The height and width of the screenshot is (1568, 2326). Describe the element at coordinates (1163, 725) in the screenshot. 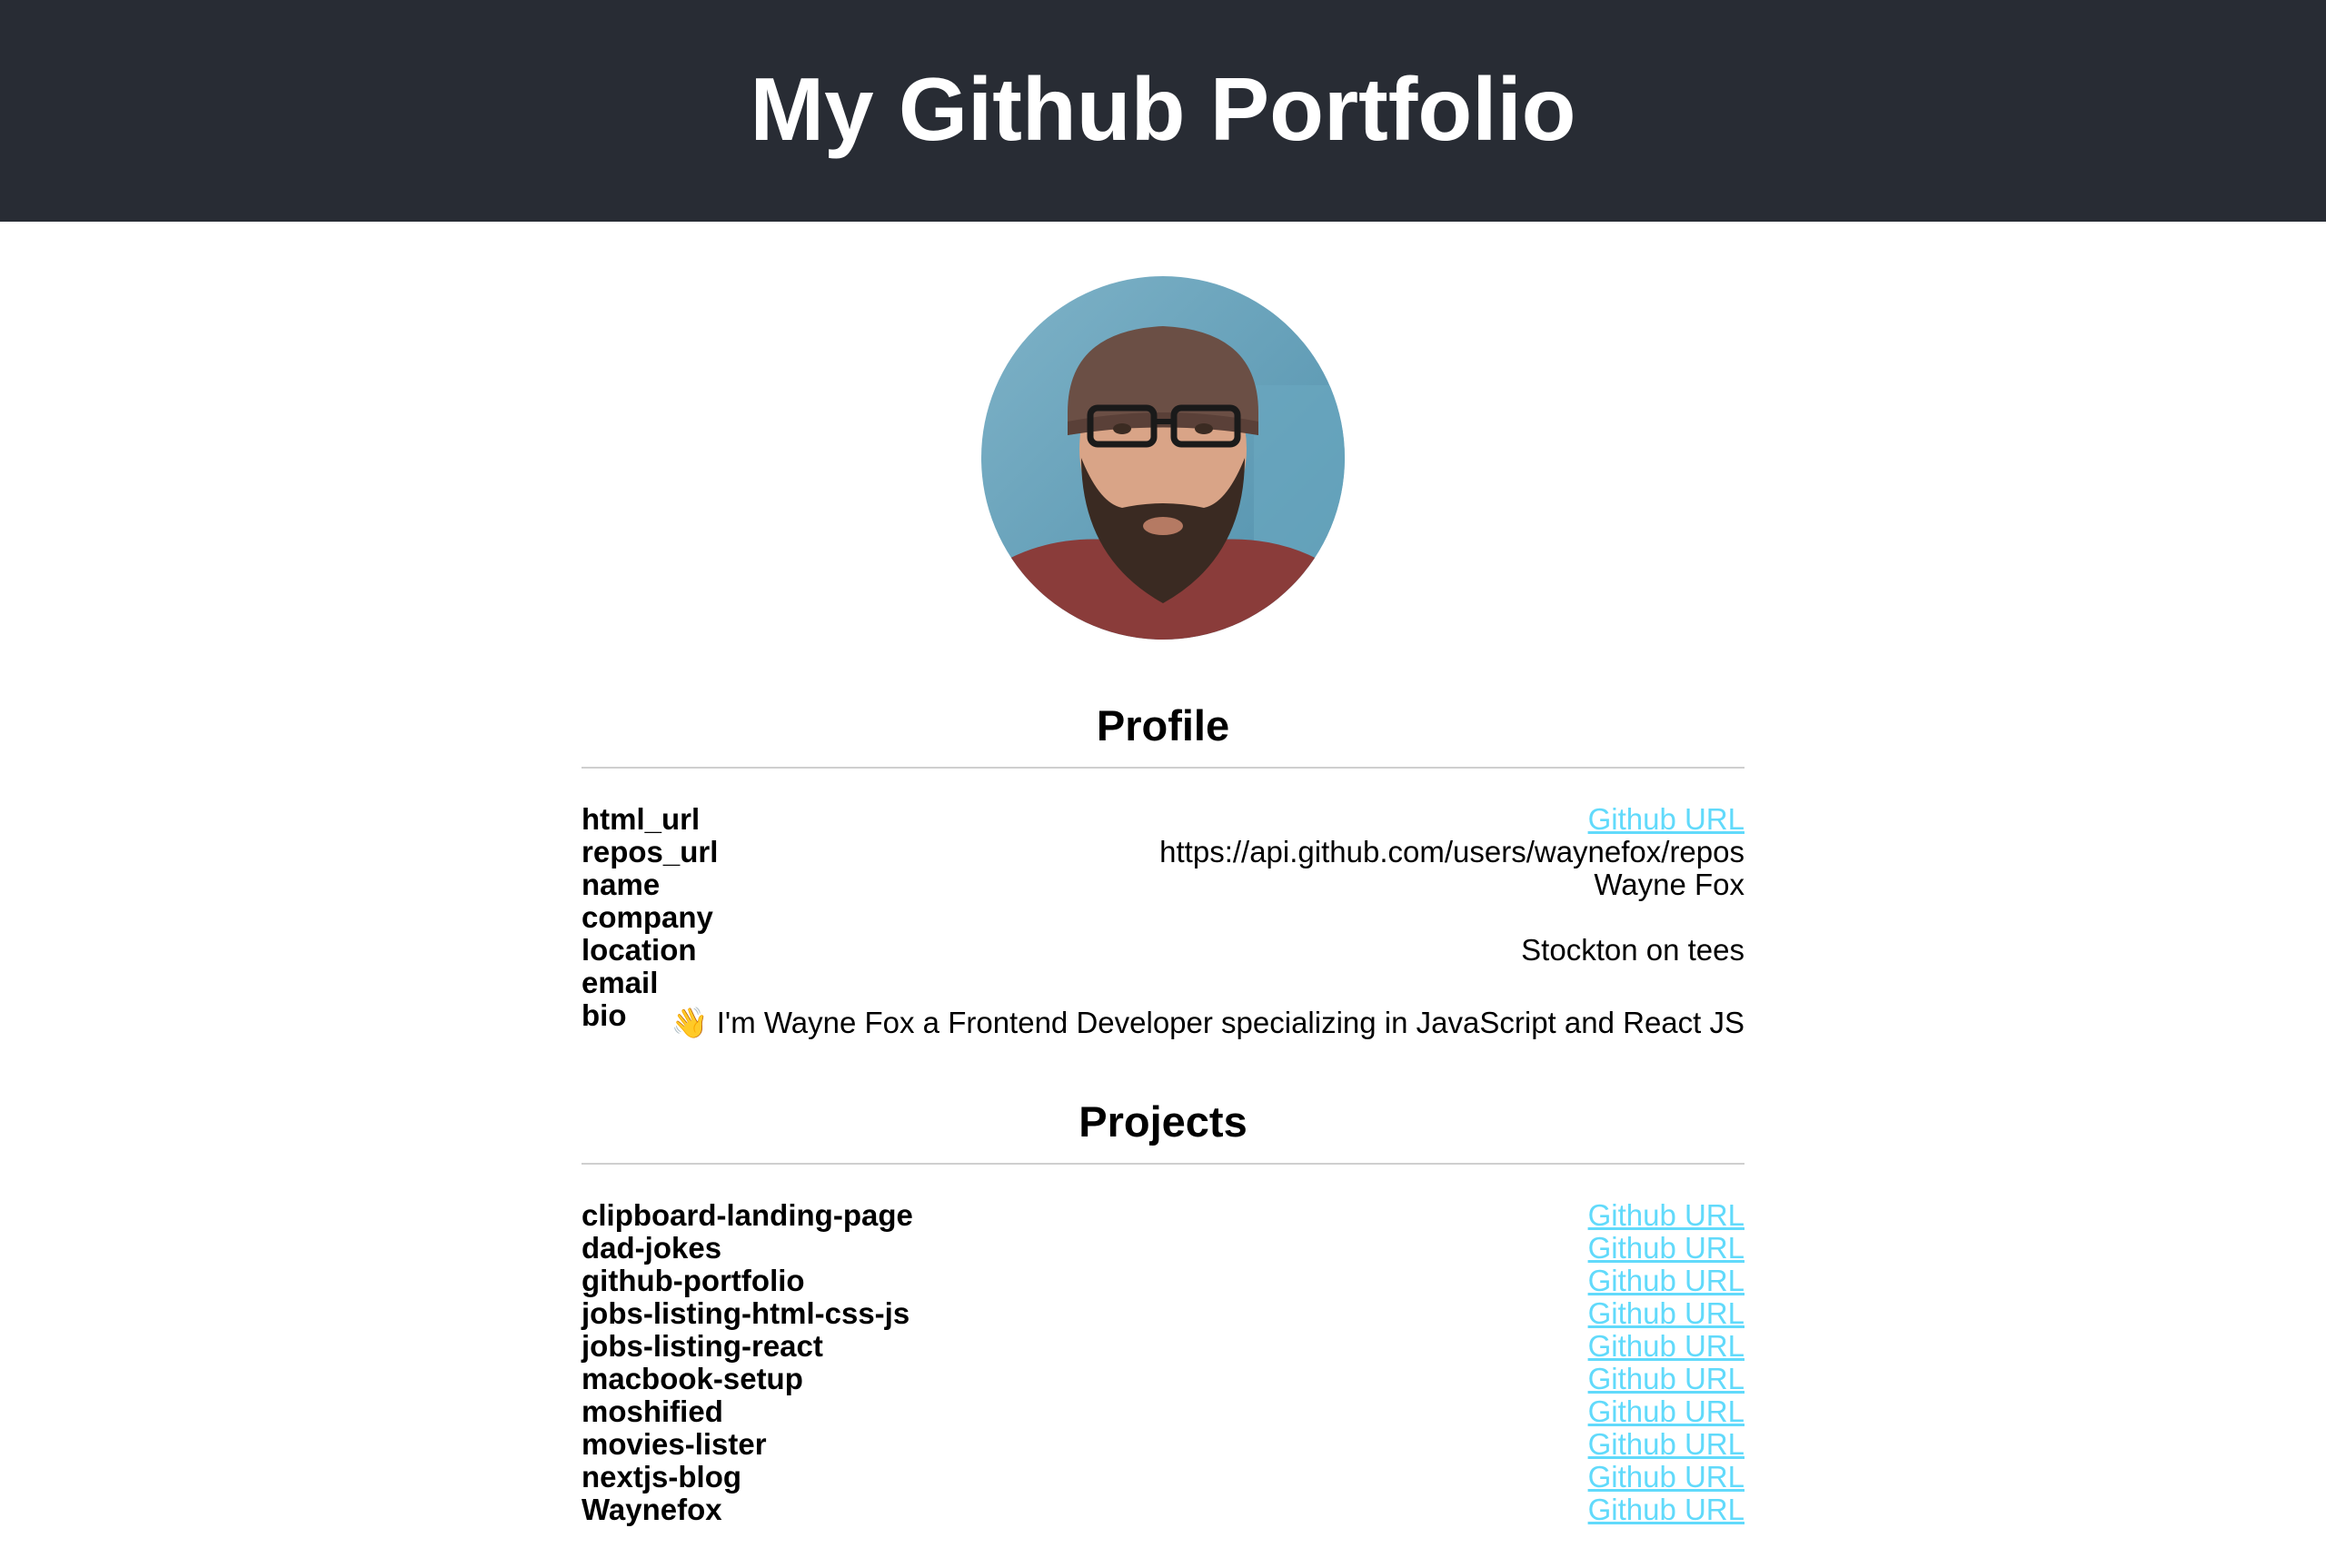

I see `profile-heading: Profile` at that location.